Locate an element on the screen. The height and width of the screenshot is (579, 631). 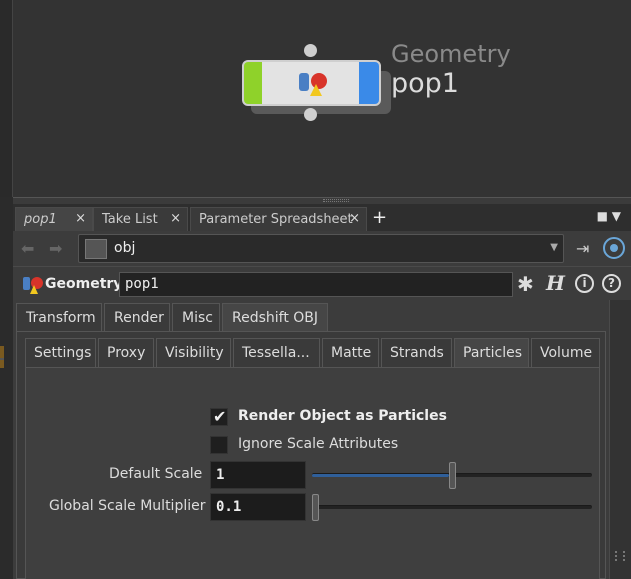
tab-label: Strands is located at coordinates (417, 353).